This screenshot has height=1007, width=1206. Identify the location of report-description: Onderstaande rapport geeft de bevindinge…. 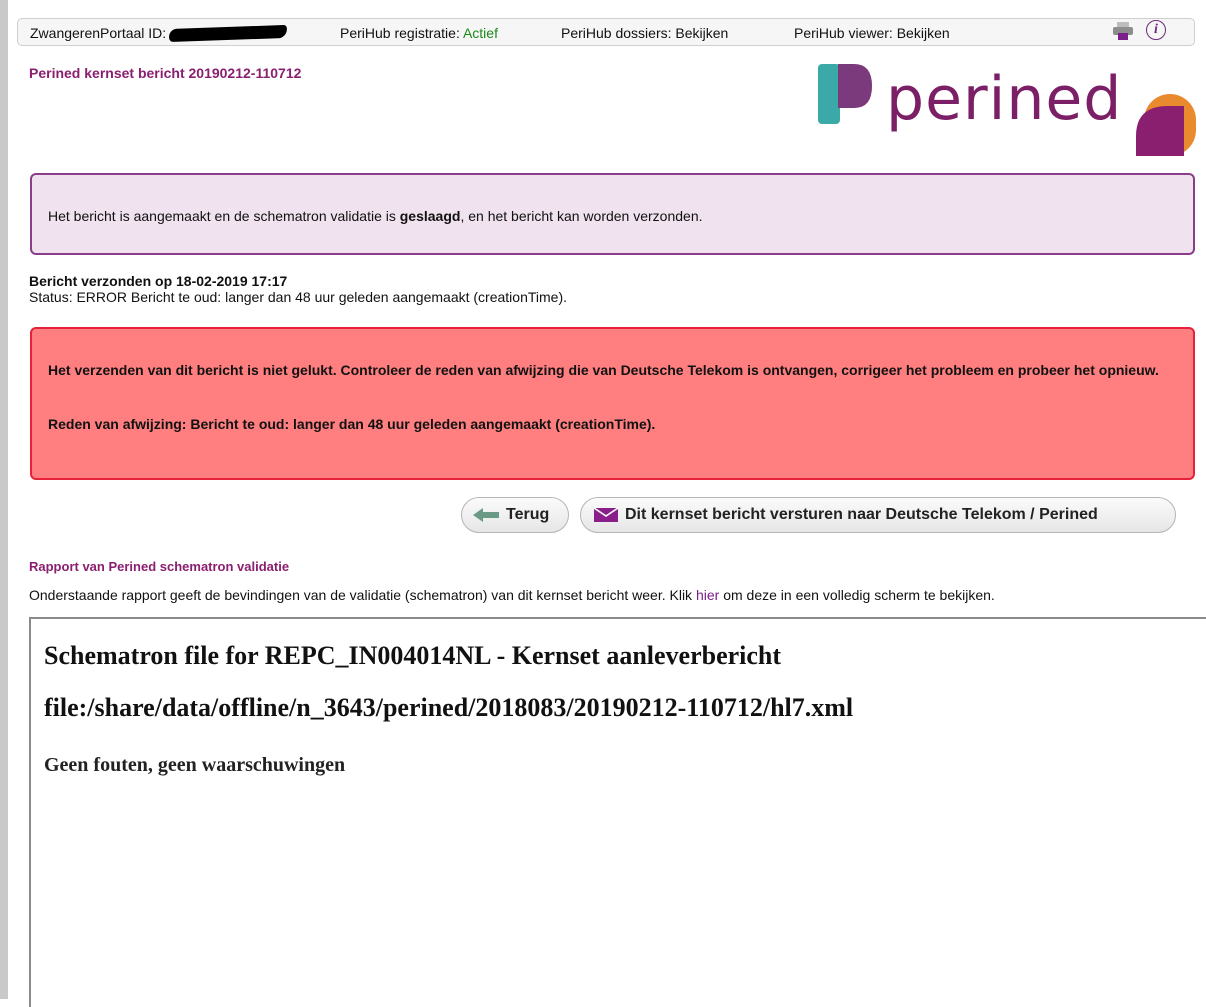
(512, 595).